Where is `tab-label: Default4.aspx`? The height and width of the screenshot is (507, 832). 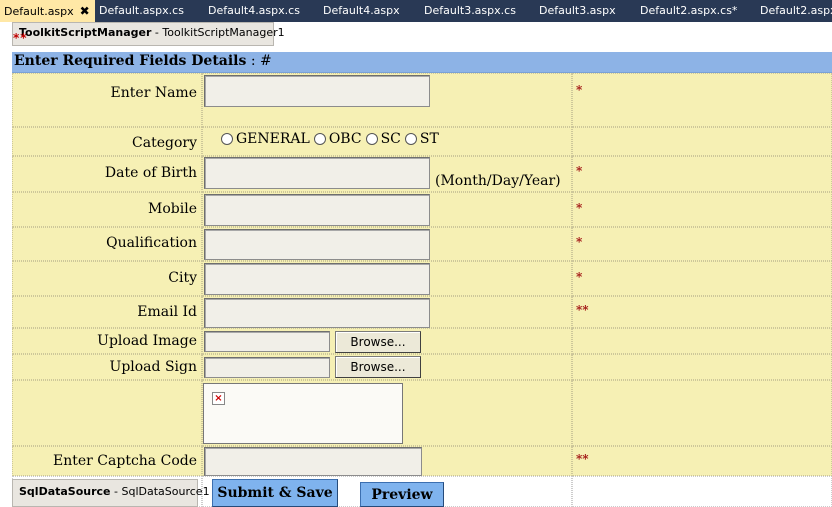 tab-label: Default4.aspx is located at coordinates (361, 10).